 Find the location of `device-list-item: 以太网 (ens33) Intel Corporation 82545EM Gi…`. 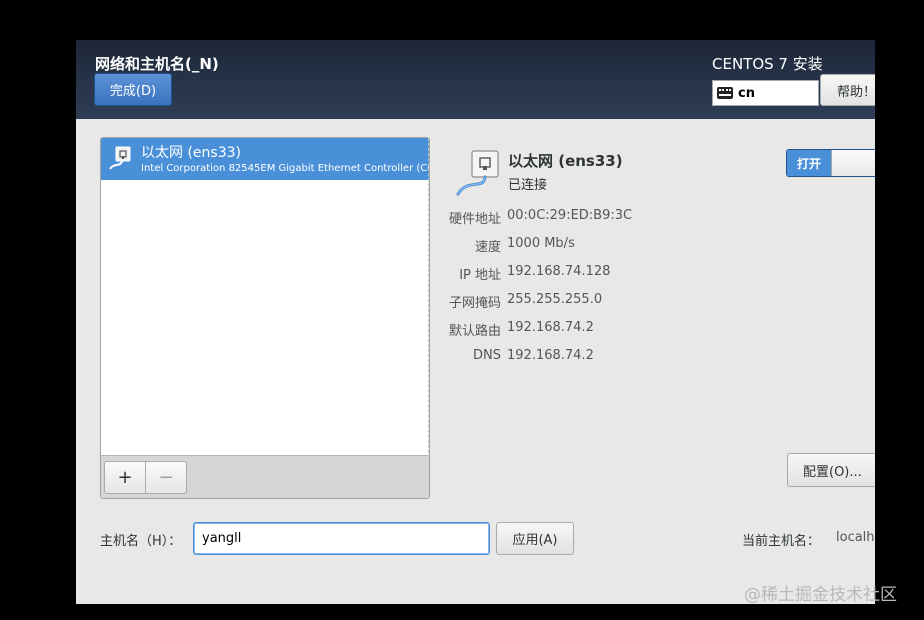

device-list-item: 以太网 (ens33) Intel Corporation 82545EM Gi… is located at coordinates (265, 159).